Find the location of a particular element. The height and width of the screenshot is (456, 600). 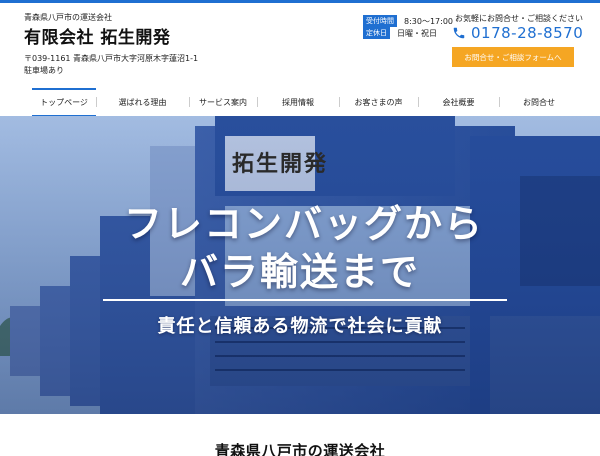

business-hours: 受付時間 8:30〜17:00 is located at coordinates (408, 21).